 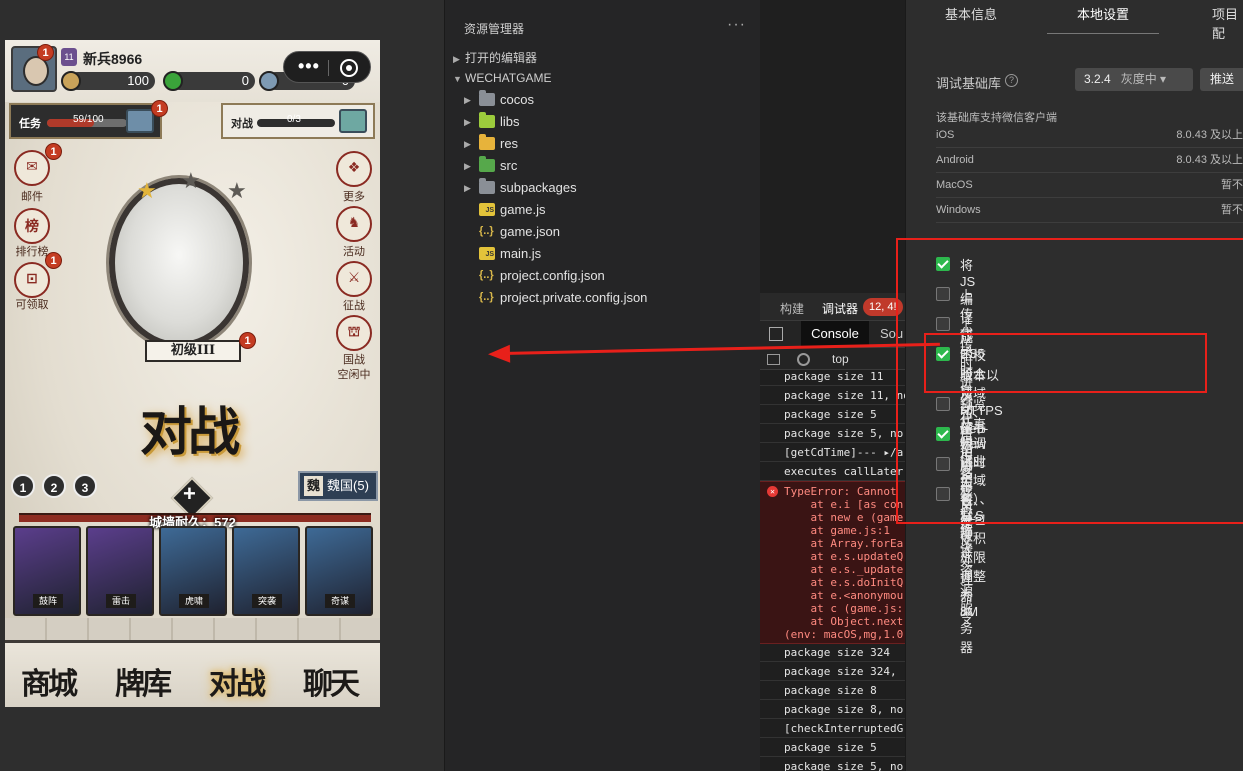 I want to click on event-button: ♞, so click(x=354, y=224).